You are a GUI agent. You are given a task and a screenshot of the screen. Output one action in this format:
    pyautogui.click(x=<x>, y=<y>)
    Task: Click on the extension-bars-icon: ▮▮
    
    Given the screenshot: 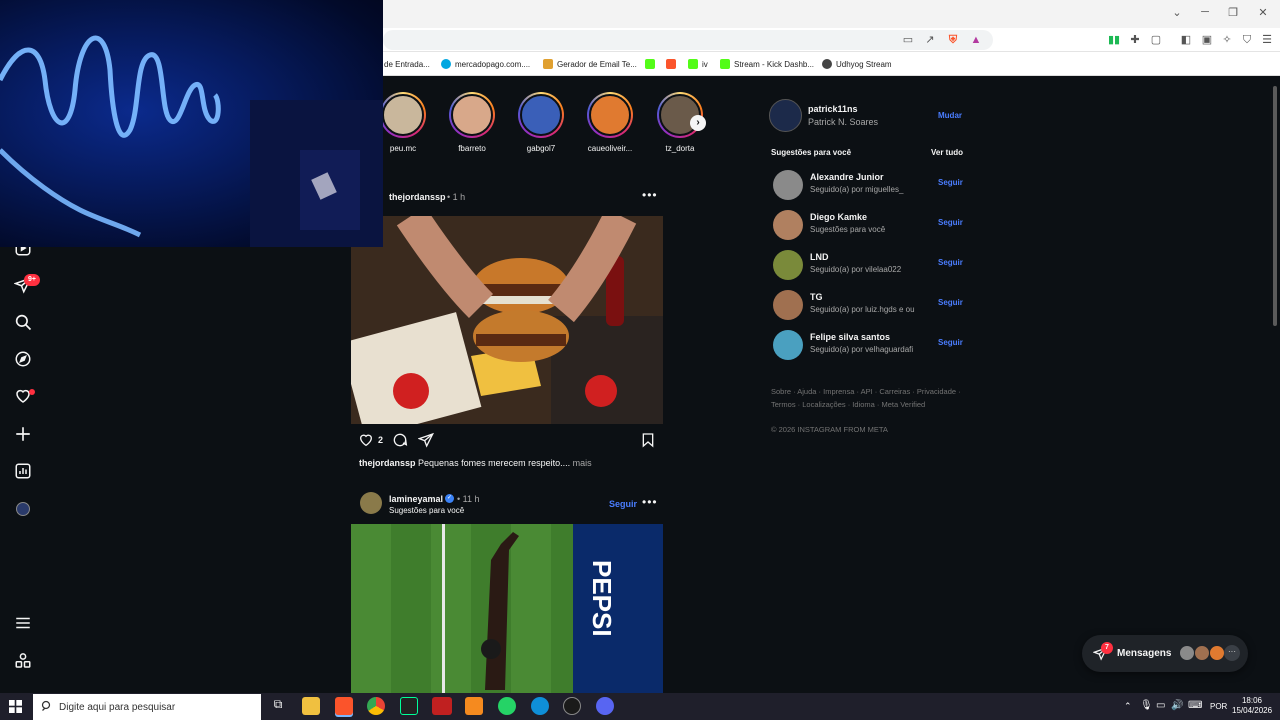 What is the action you would take?
    pyautogui.click(x=1114, y=40)
    